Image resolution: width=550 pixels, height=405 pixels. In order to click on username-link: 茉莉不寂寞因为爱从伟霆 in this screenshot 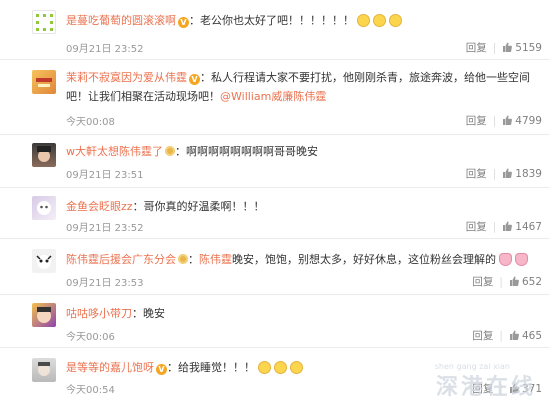, I will do `click(126, 77)`.